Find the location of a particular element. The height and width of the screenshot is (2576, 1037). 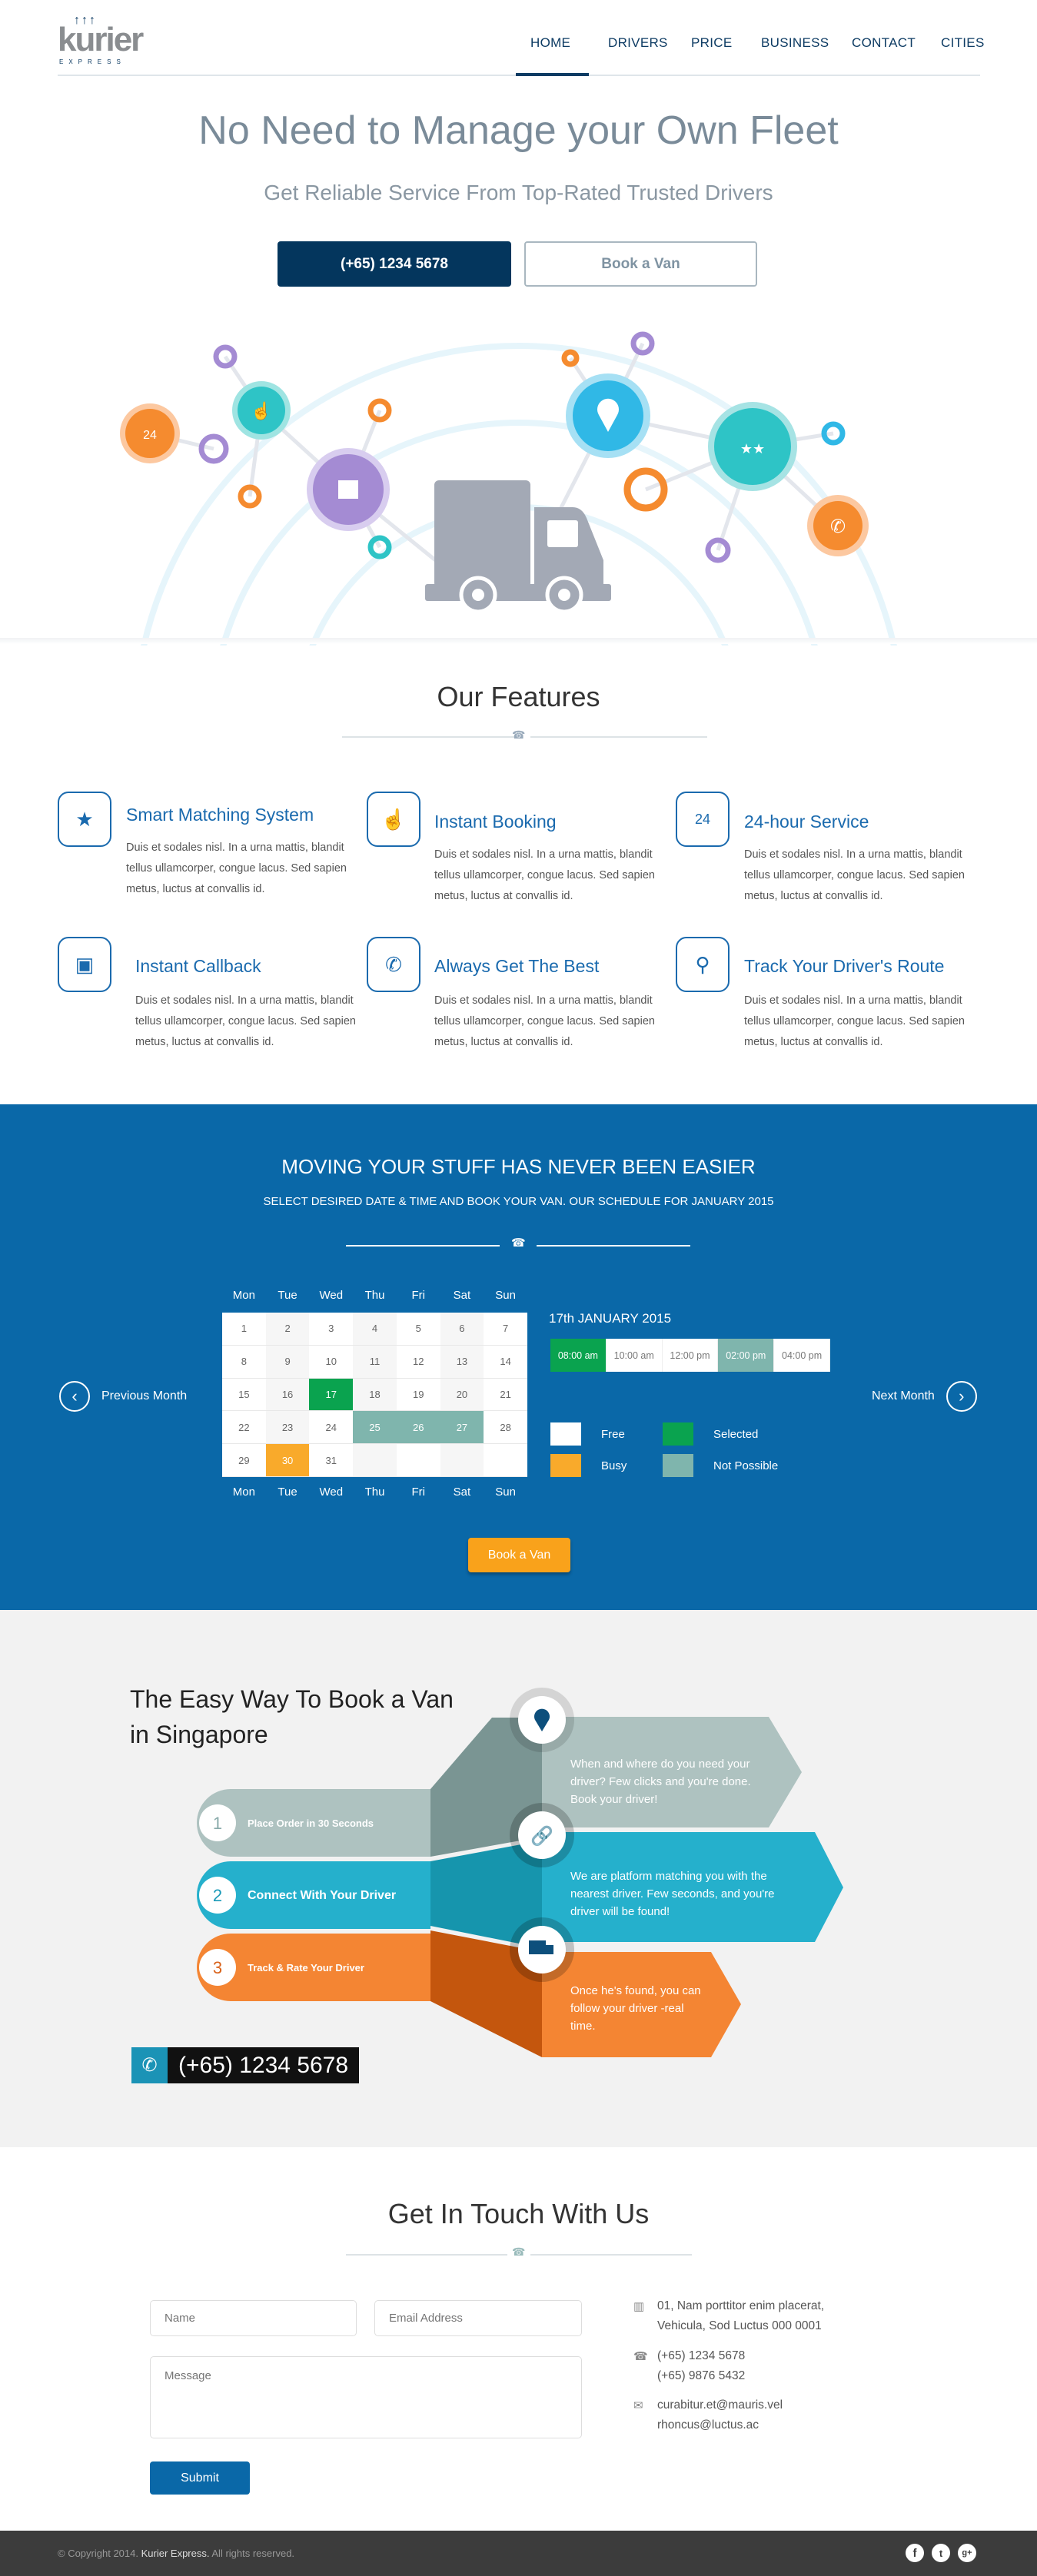

svg-text:driver? Few clicks and you're: driver? Few clicks and you're done. is located at coordinates (660, 1781).